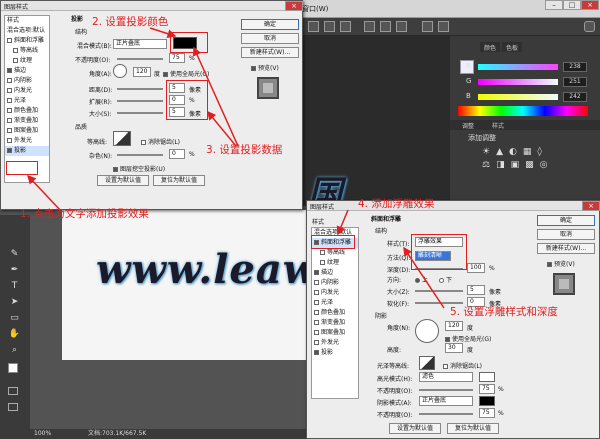  What do you see at coordinates (446, 377) in the screenshot?
I see `highlight-mode-select: 滤色` at bounding box center [446, 377].